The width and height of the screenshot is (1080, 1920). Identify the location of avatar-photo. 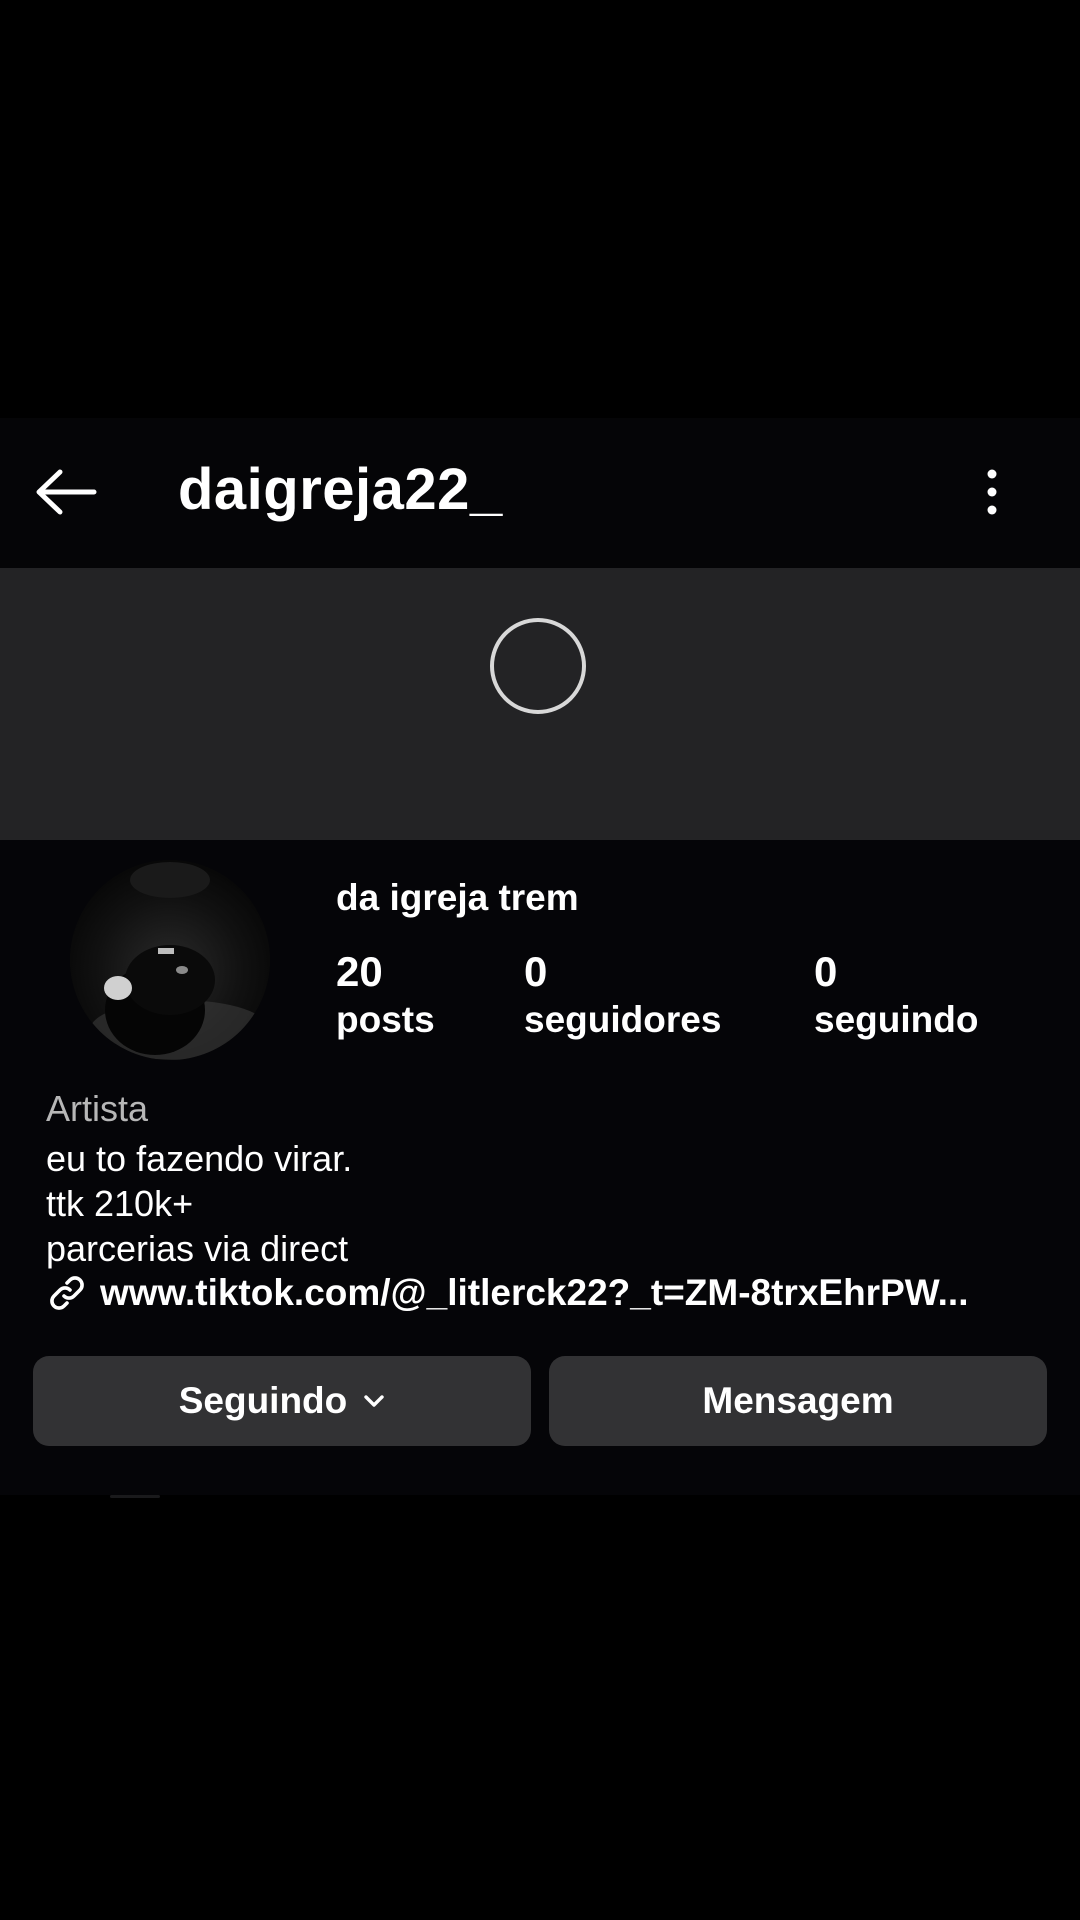
(170, 960).